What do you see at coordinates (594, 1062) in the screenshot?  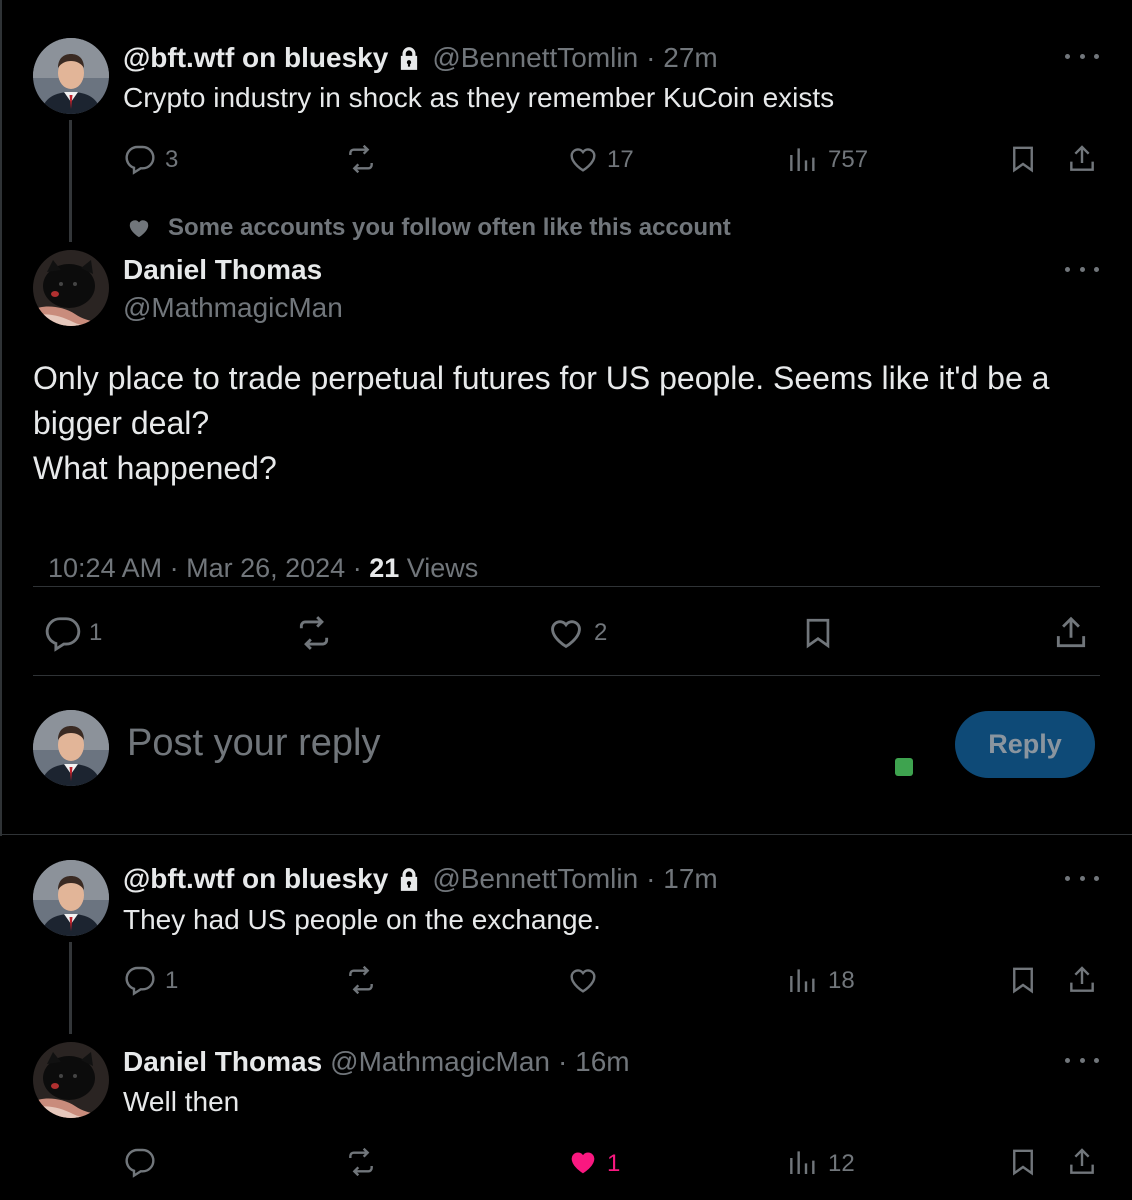 I see `post-time: · 16m` at bounding box center [594, 1062].